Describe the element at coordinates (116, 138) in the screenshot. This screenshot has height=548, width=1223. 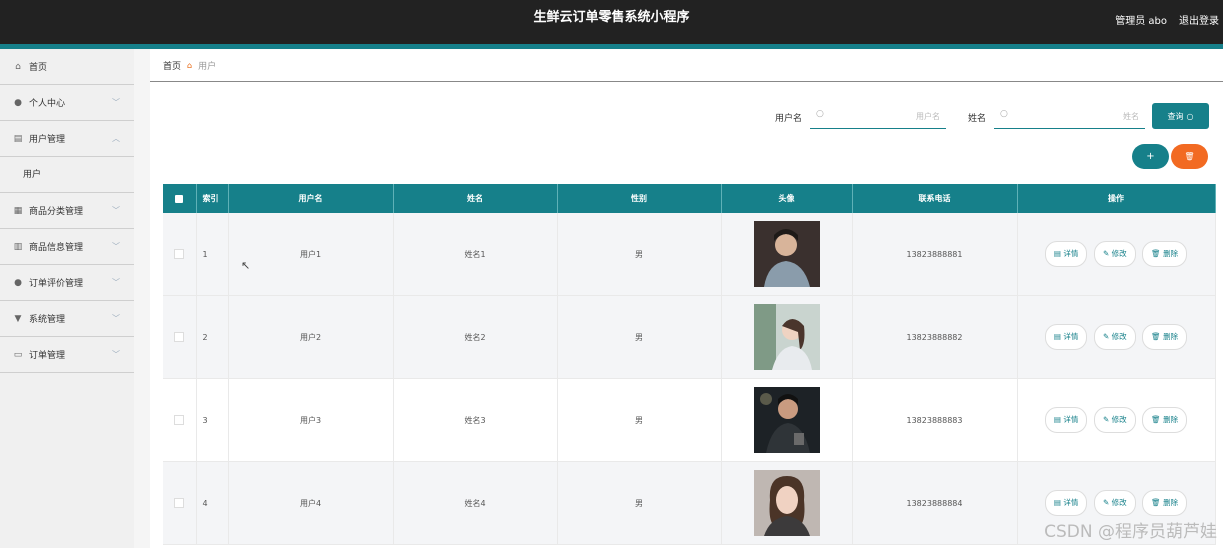
I see `chevron-up-icon: ︿` at that location.